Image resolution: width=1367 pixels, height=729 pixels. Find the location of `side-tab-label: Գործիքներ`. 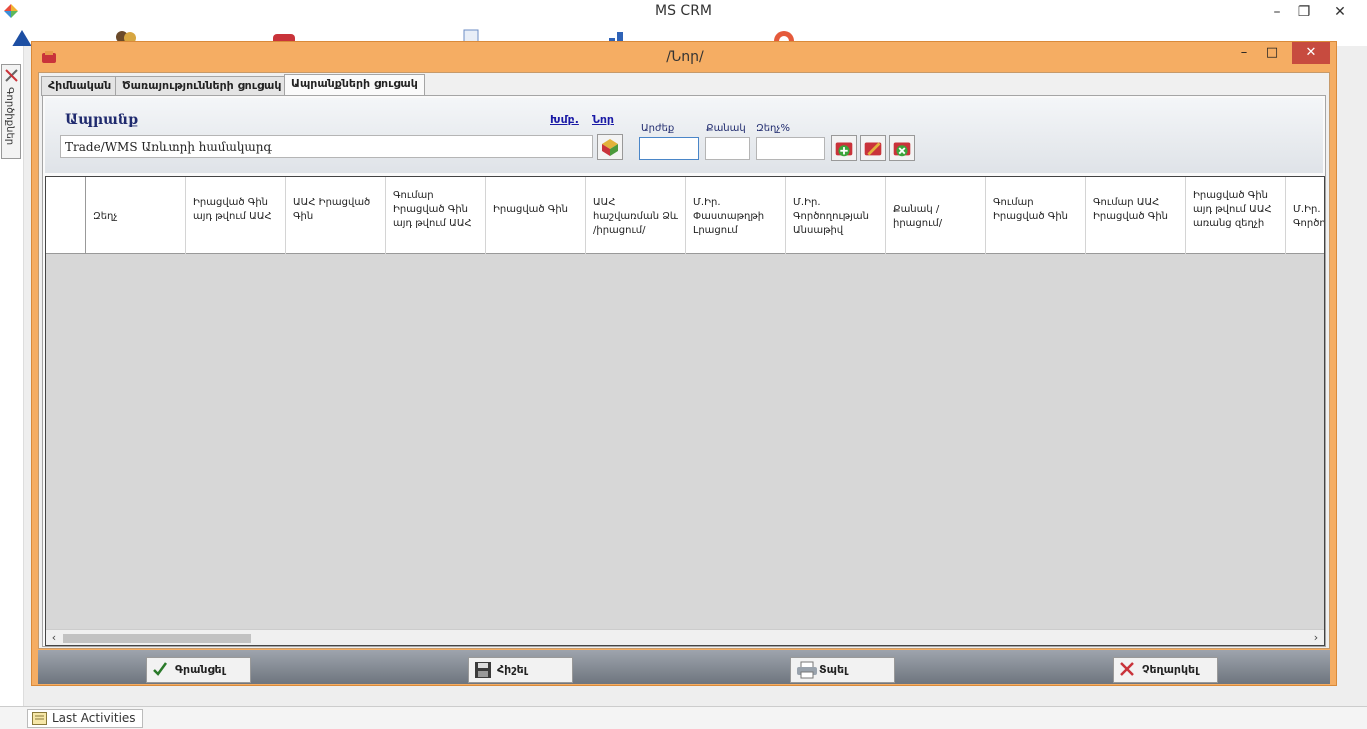

side-tab-label: Գործիքներ is located at coordinates (9, 116).